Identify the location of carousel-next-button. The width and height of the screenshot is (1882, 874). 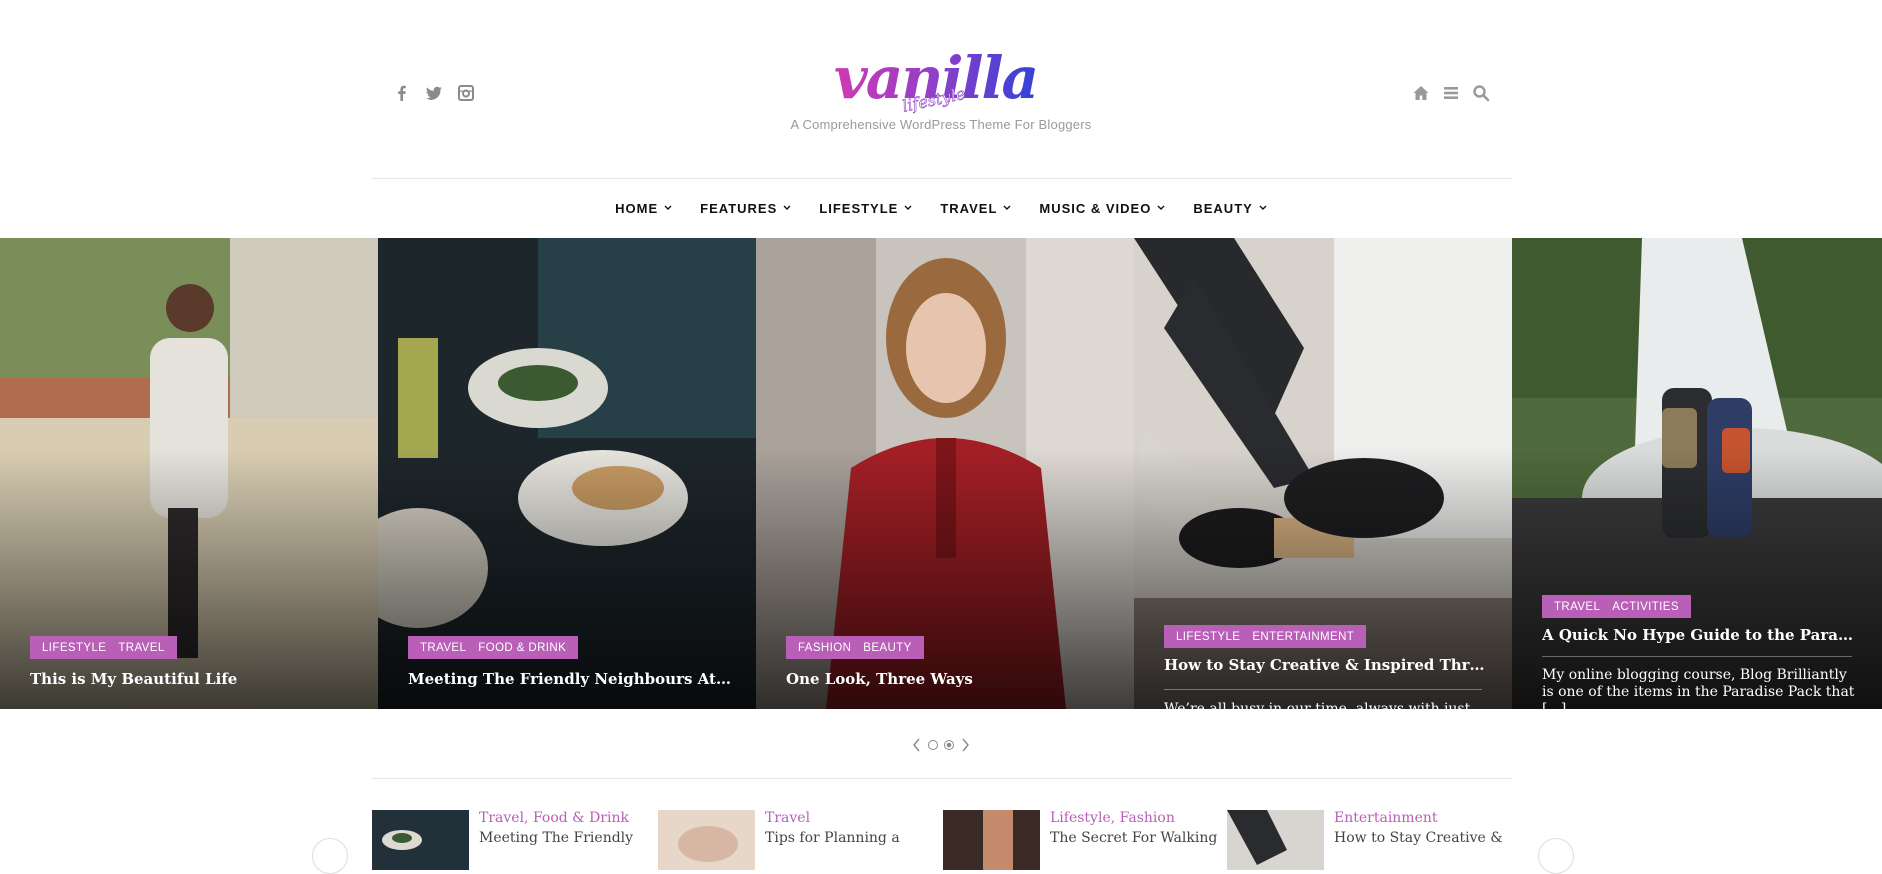
(1556, 856).